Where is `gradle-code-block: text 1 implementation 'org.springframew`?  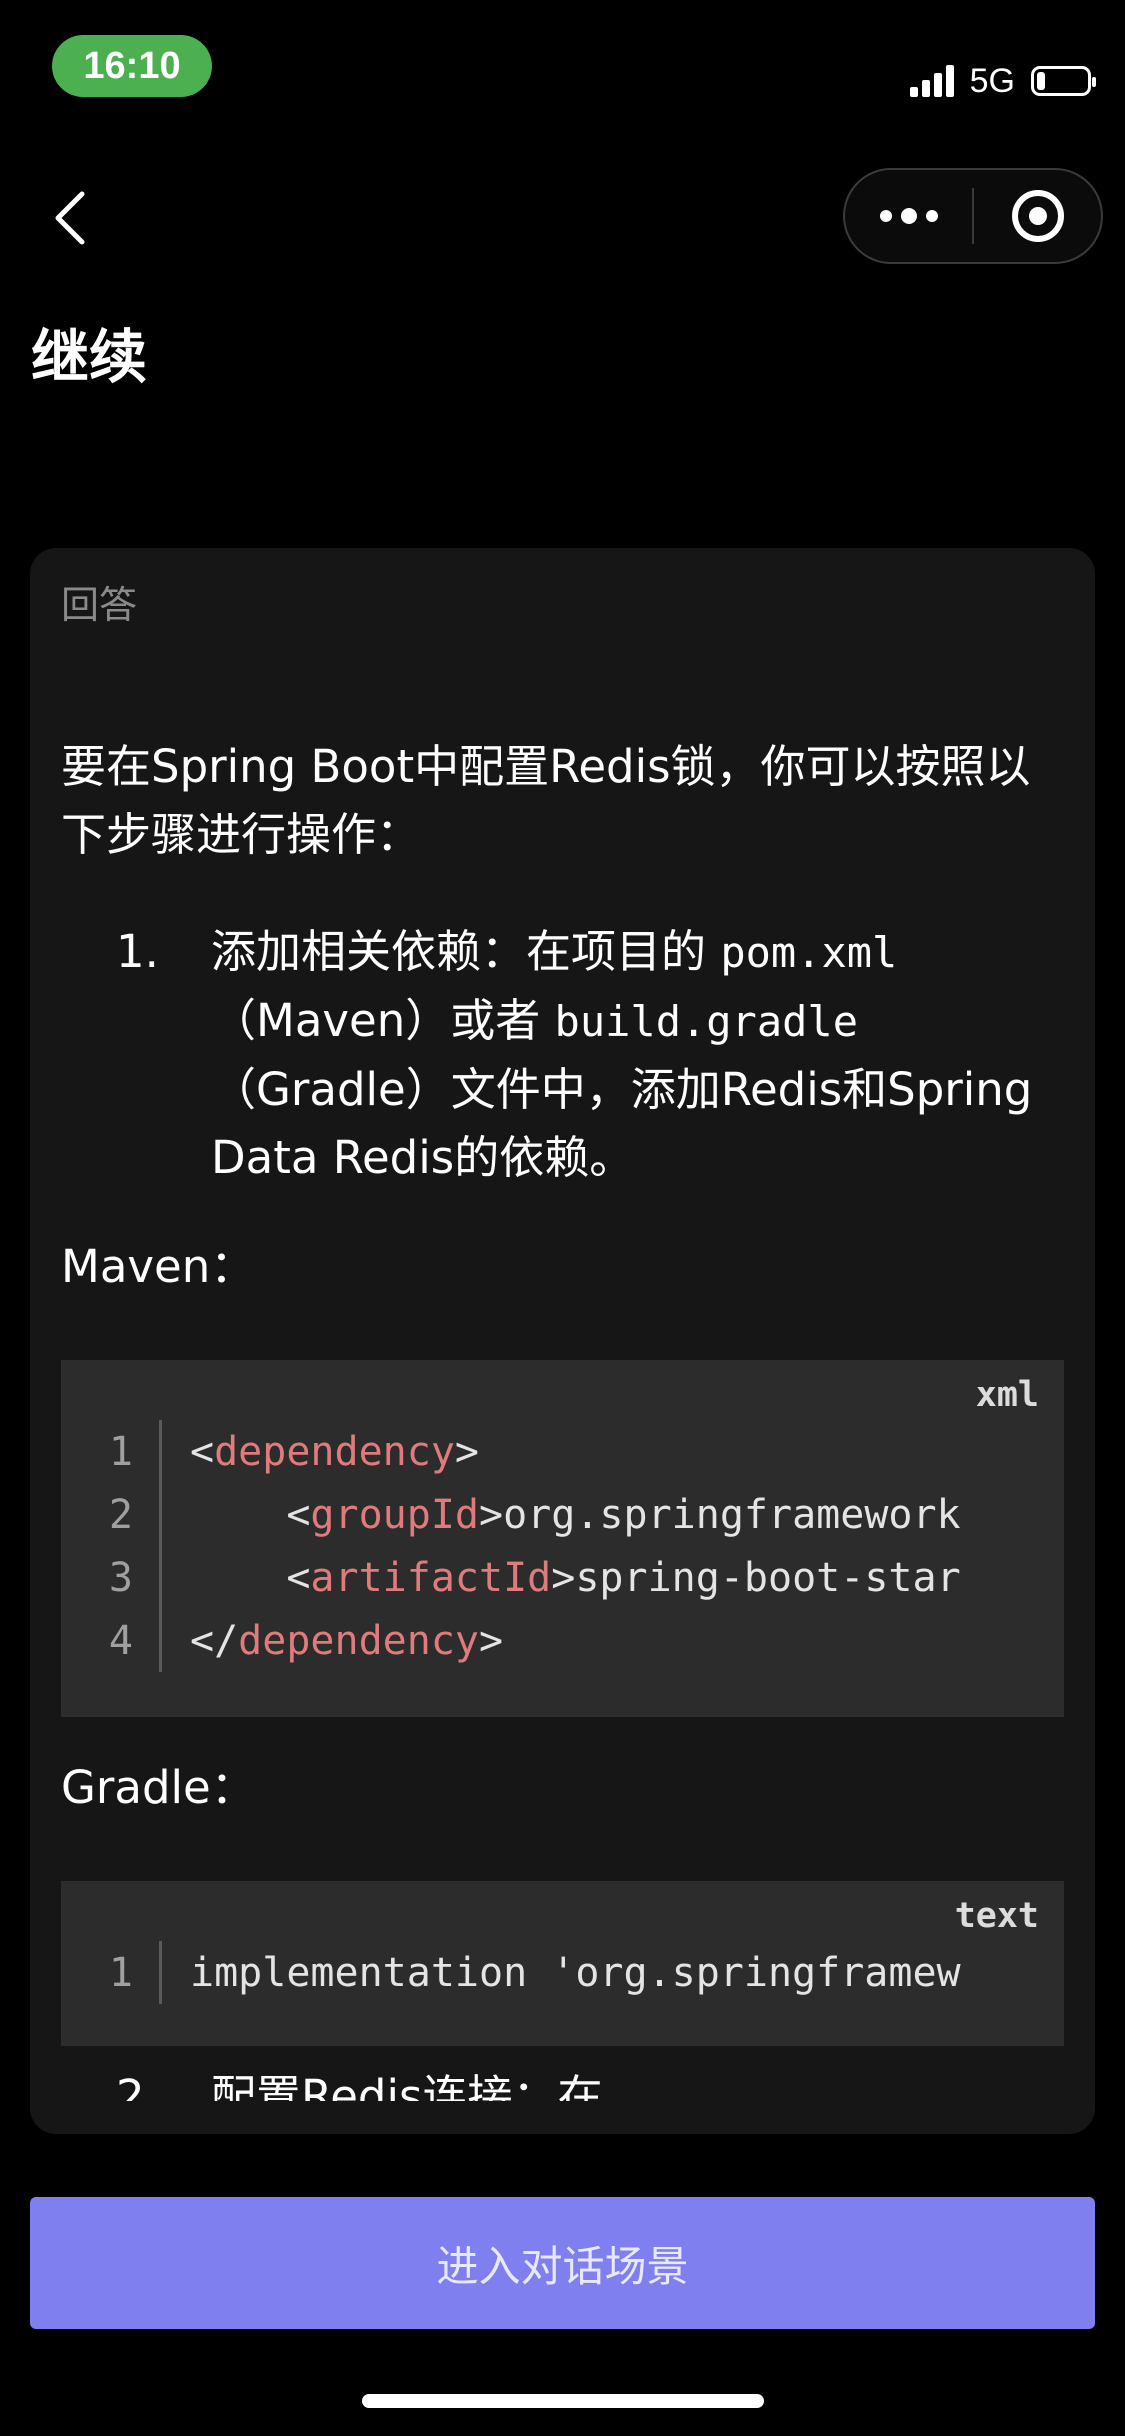 gradle-code-block: text 1 implementation 'org.springframew is located at coordinates (562, 1963).